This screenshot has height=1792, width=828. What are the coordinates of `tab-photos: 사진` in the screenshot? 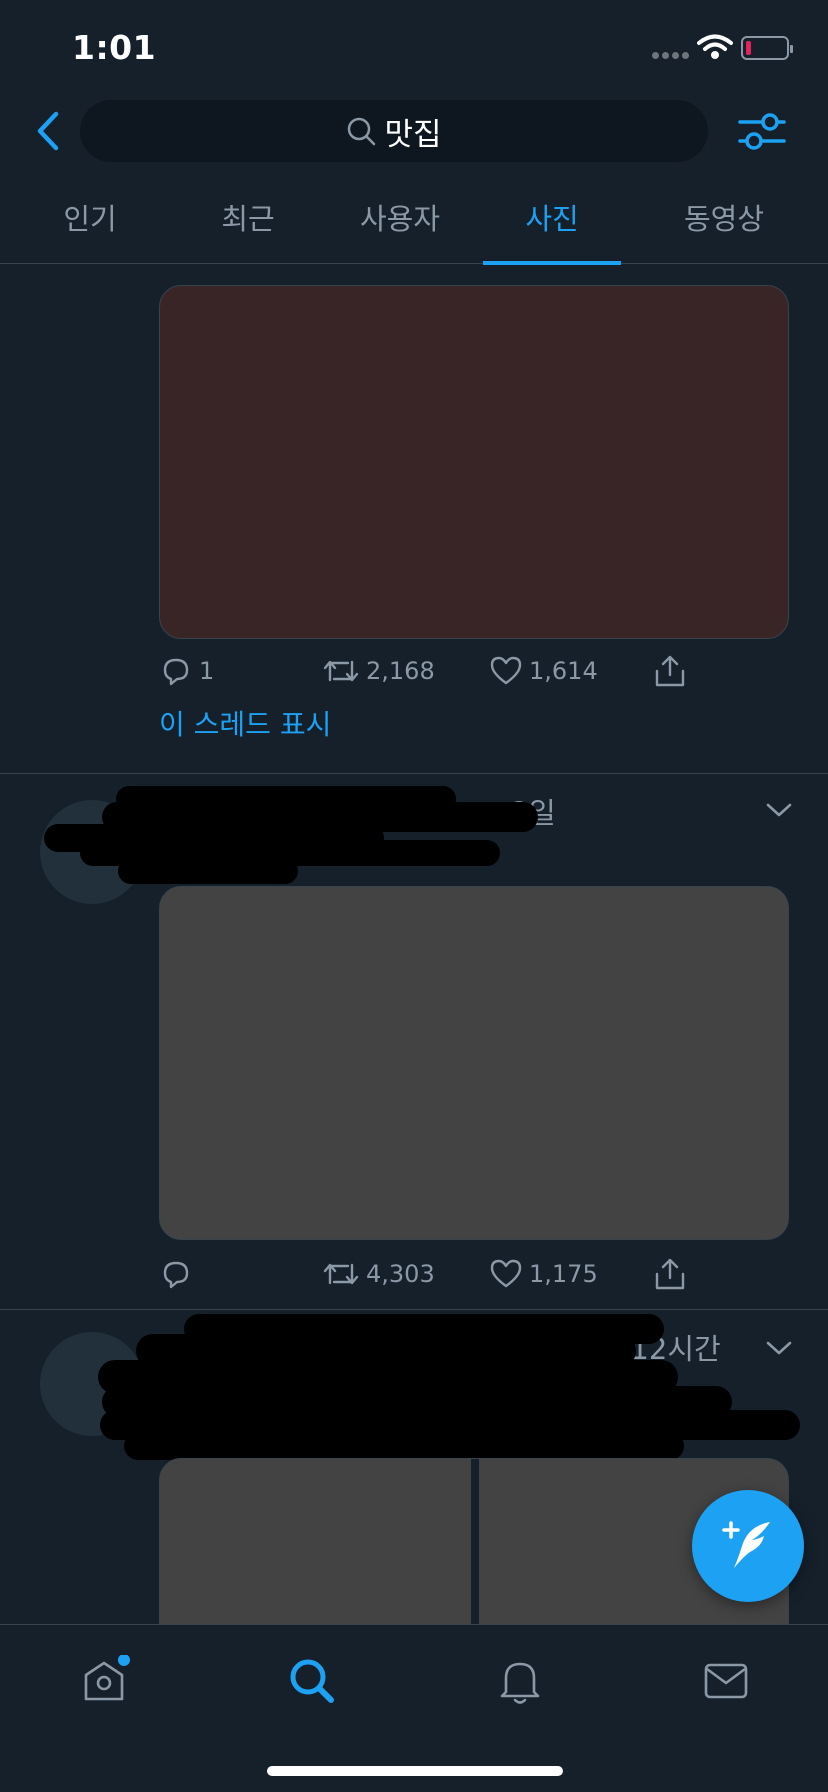 It's located at (552, 225).